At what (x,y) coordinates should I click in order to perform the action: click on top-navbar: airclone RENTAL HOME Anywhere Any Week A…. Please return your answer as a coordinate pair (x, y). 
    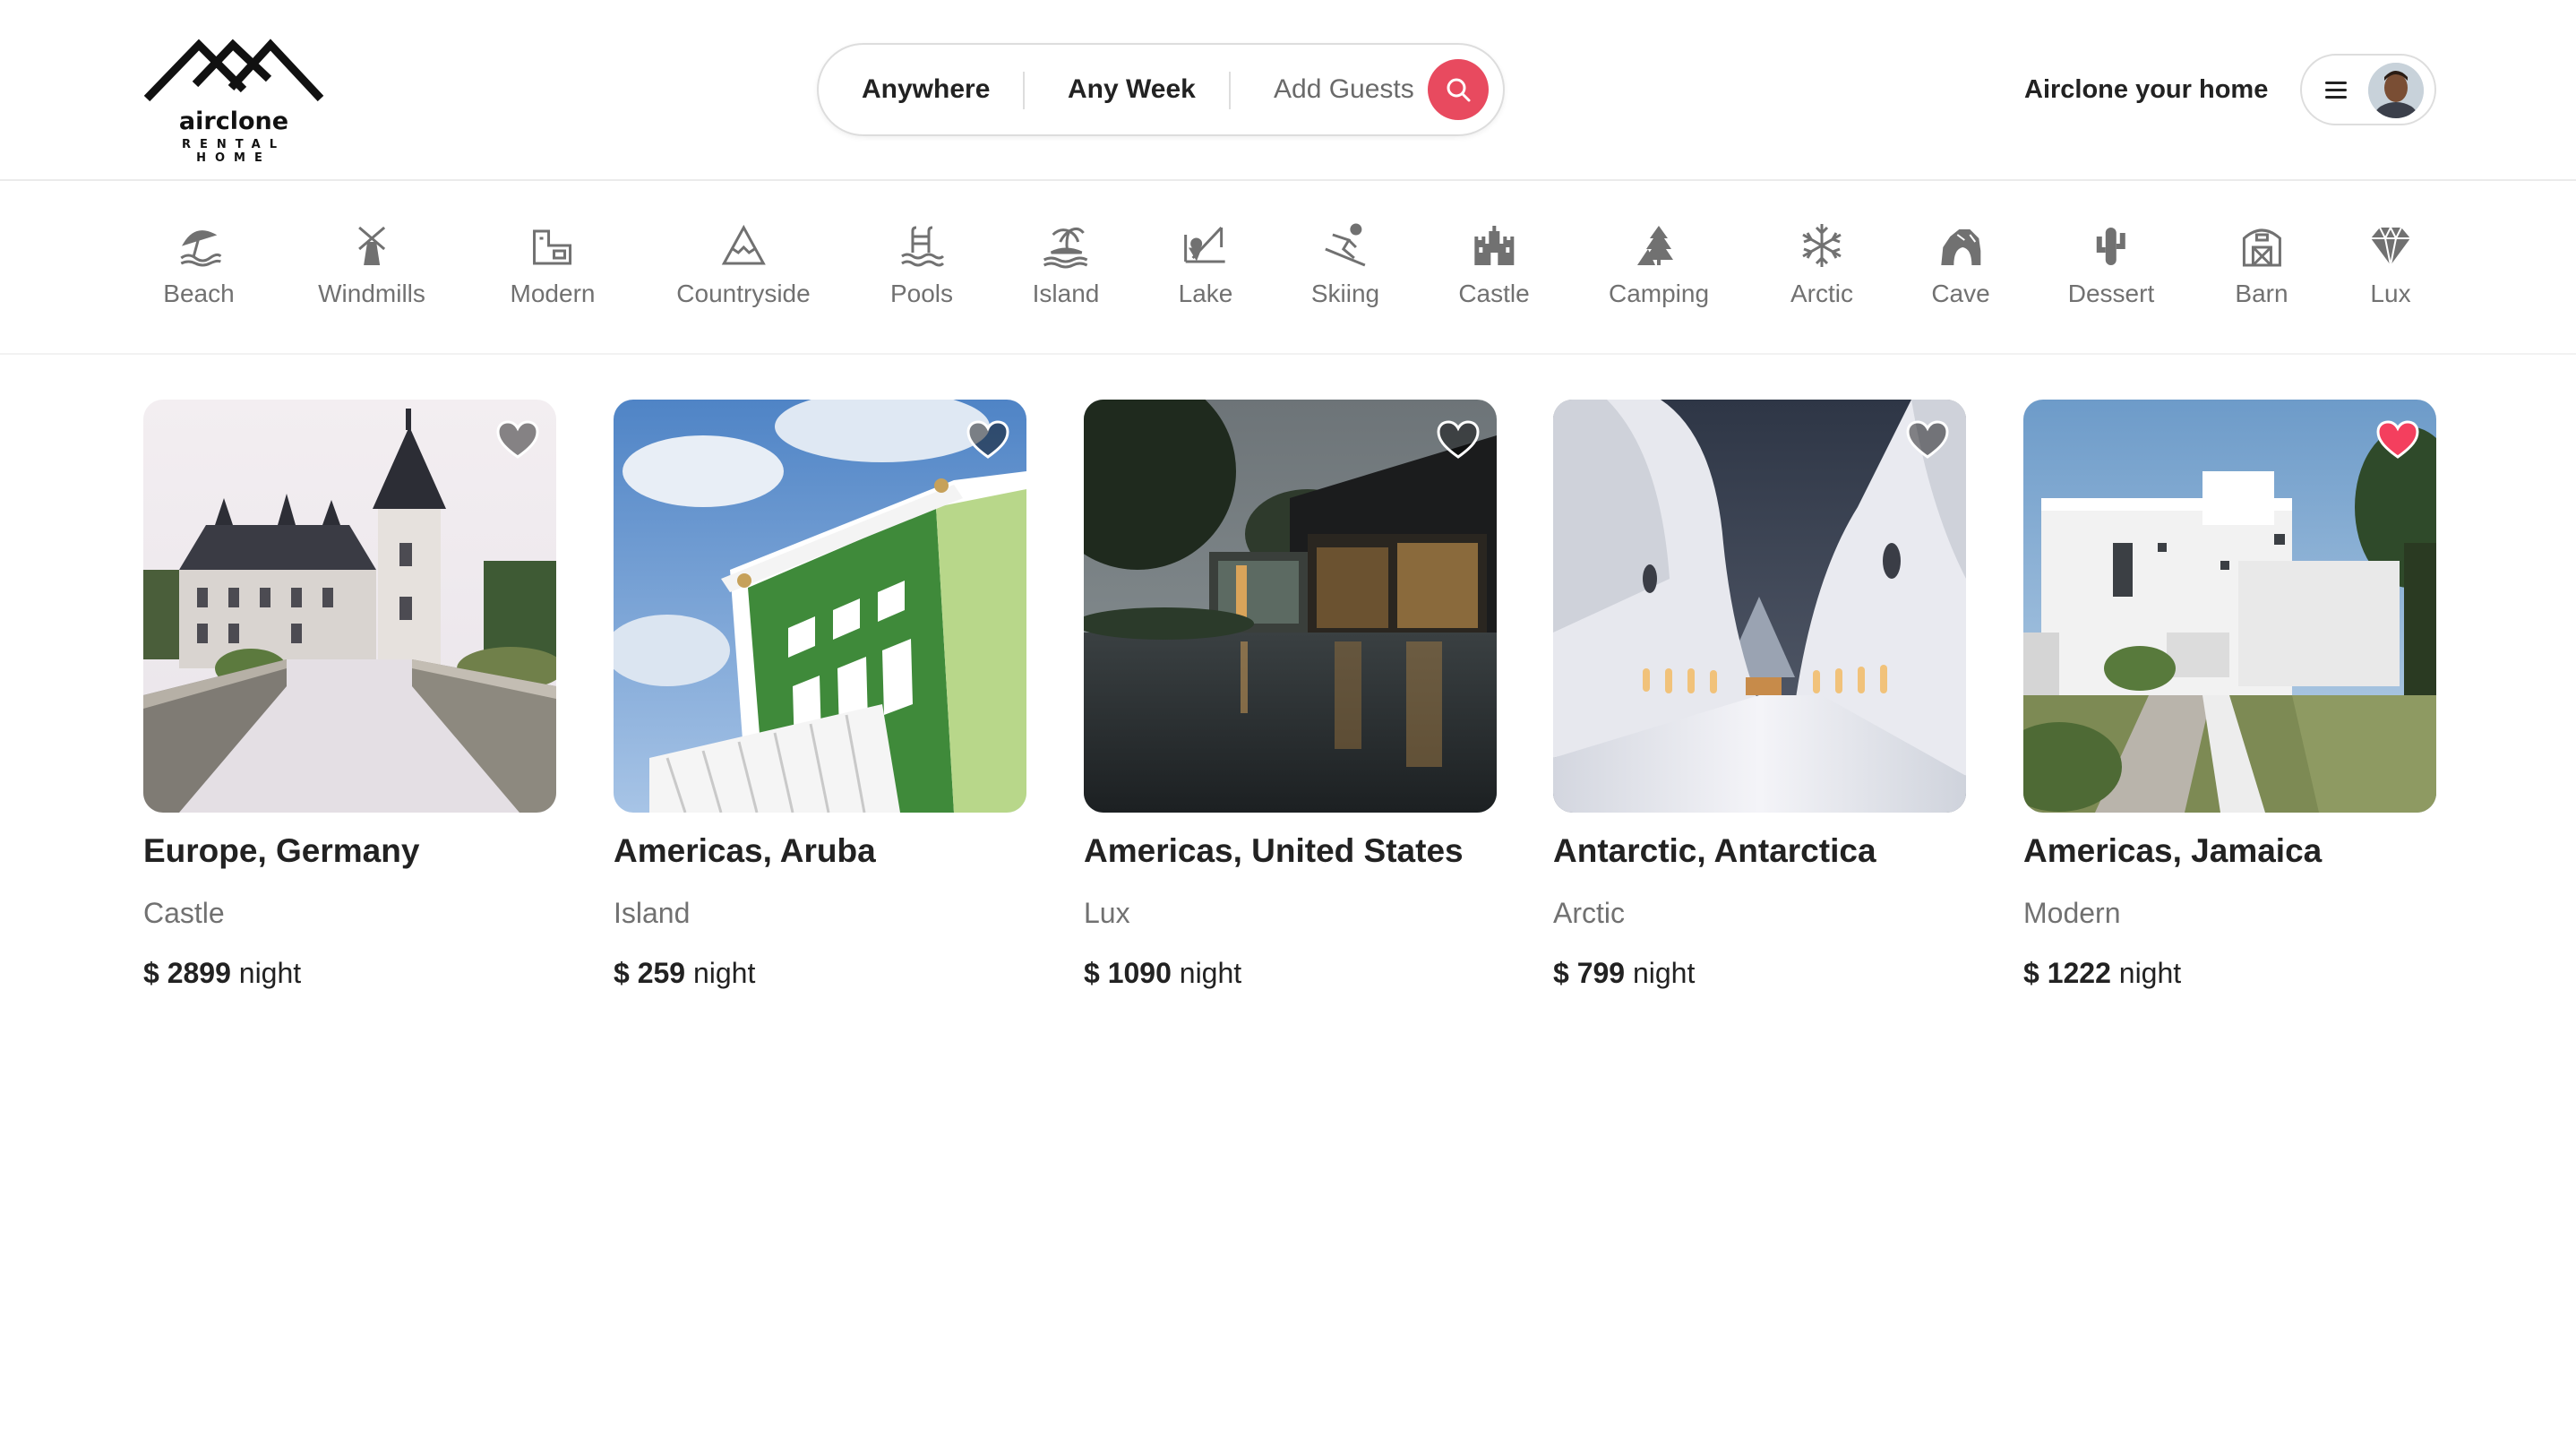
    Looking at the image, I should click on (1288, 90).